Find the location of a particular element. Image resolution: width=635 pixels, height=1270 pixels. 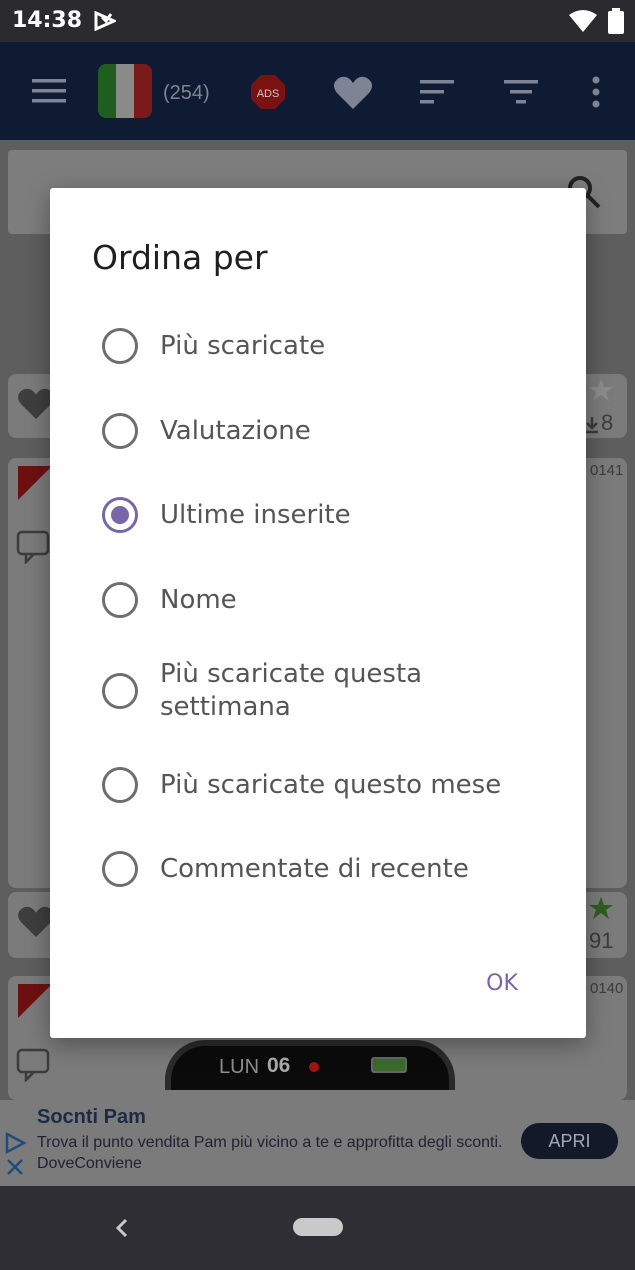

back-icon is located at coordinates (122, 1228).